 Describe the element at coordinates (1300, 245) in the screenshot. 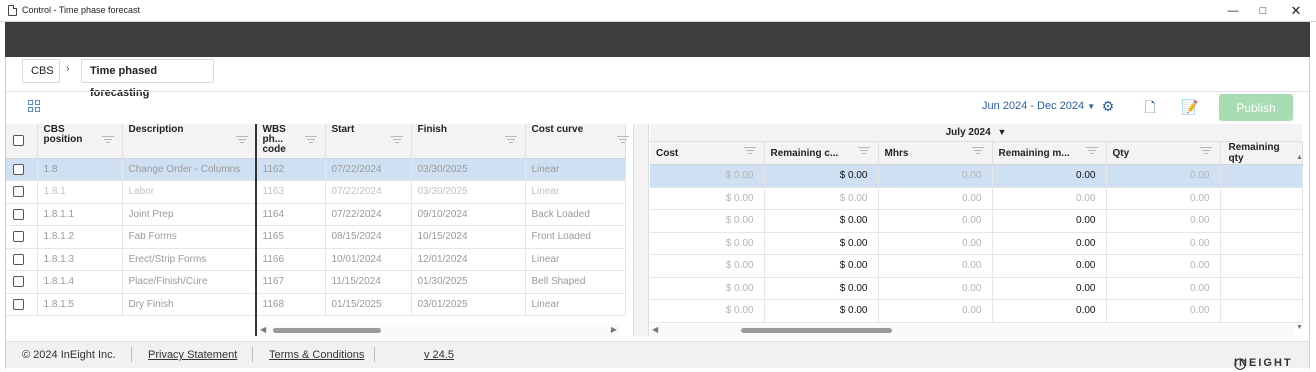

I see `right-vertical-scrollbar: ▲ ▼` at that location.